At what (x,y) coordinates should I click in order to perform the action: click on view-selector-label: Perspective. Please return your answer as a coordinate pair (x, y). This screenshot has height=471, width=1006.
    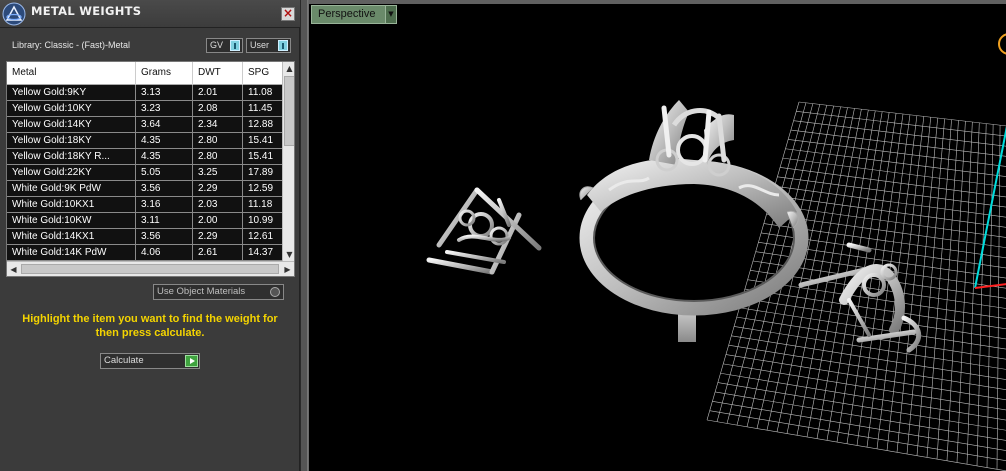
    Looking at the image, I should click on (347, 14).